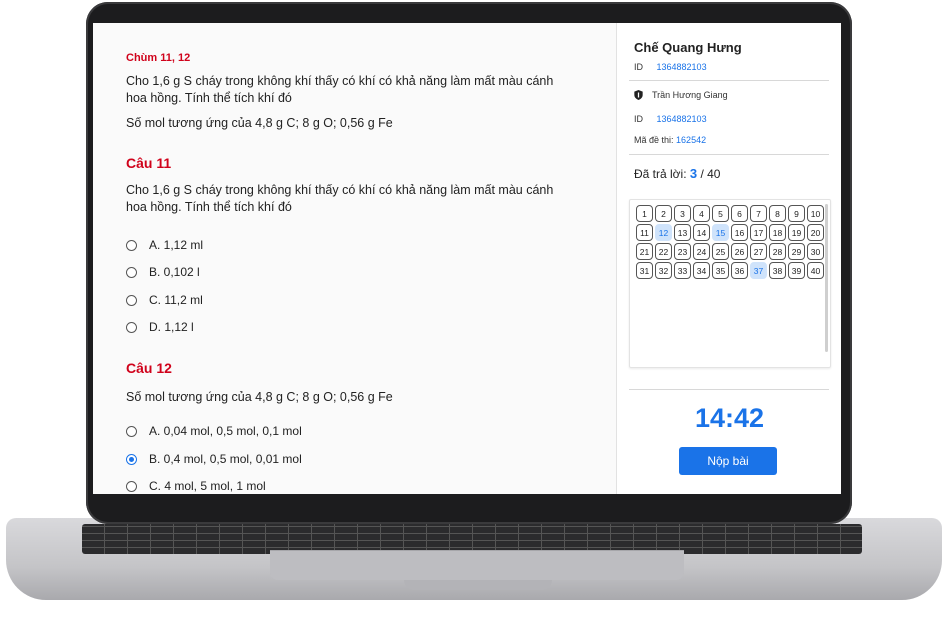 The width and height of the screenshot is (946, 620). What do you see at coordinates (728, 461) in the screenshot?
I see `submit-button: Nộp bài` at bounding box center [728, 461].